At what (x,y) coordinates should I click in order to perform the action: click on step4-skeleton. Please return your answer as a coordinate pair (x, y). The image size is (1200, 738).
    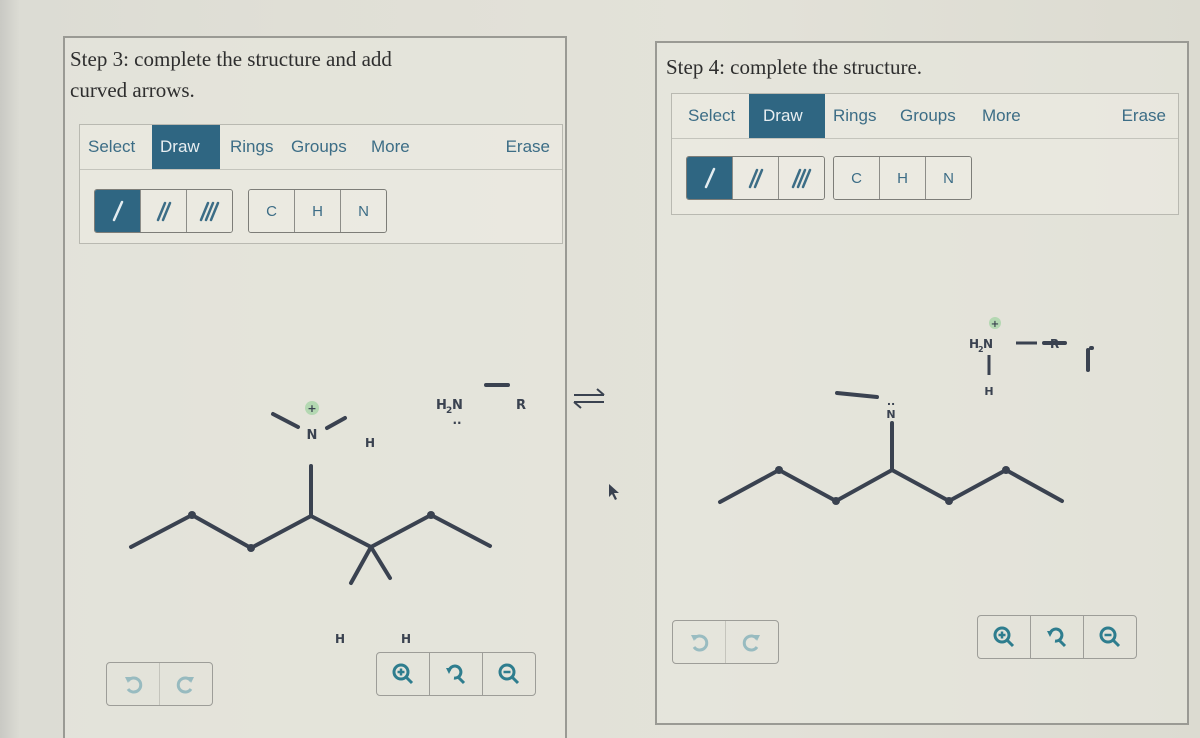
    Looking at the image, I should click on (906, 422).